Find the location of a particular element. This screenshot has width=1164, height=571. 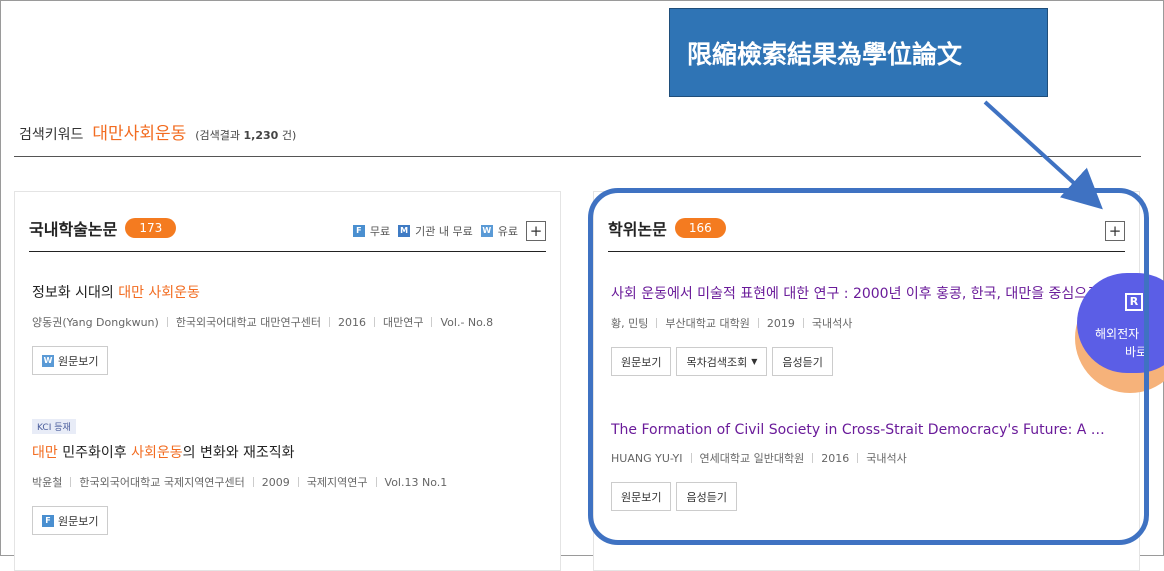

access-legend: F 무료 M 기관 내 무료 W 유료 + is located at coordinates (449, 231).